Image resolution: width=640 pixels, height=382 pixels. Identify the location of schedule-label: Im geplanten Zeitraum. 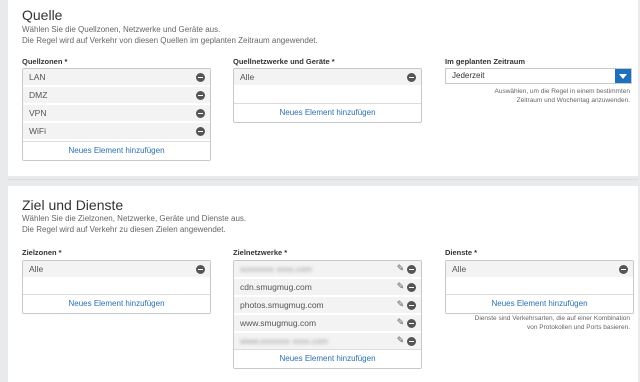
(485, 61).